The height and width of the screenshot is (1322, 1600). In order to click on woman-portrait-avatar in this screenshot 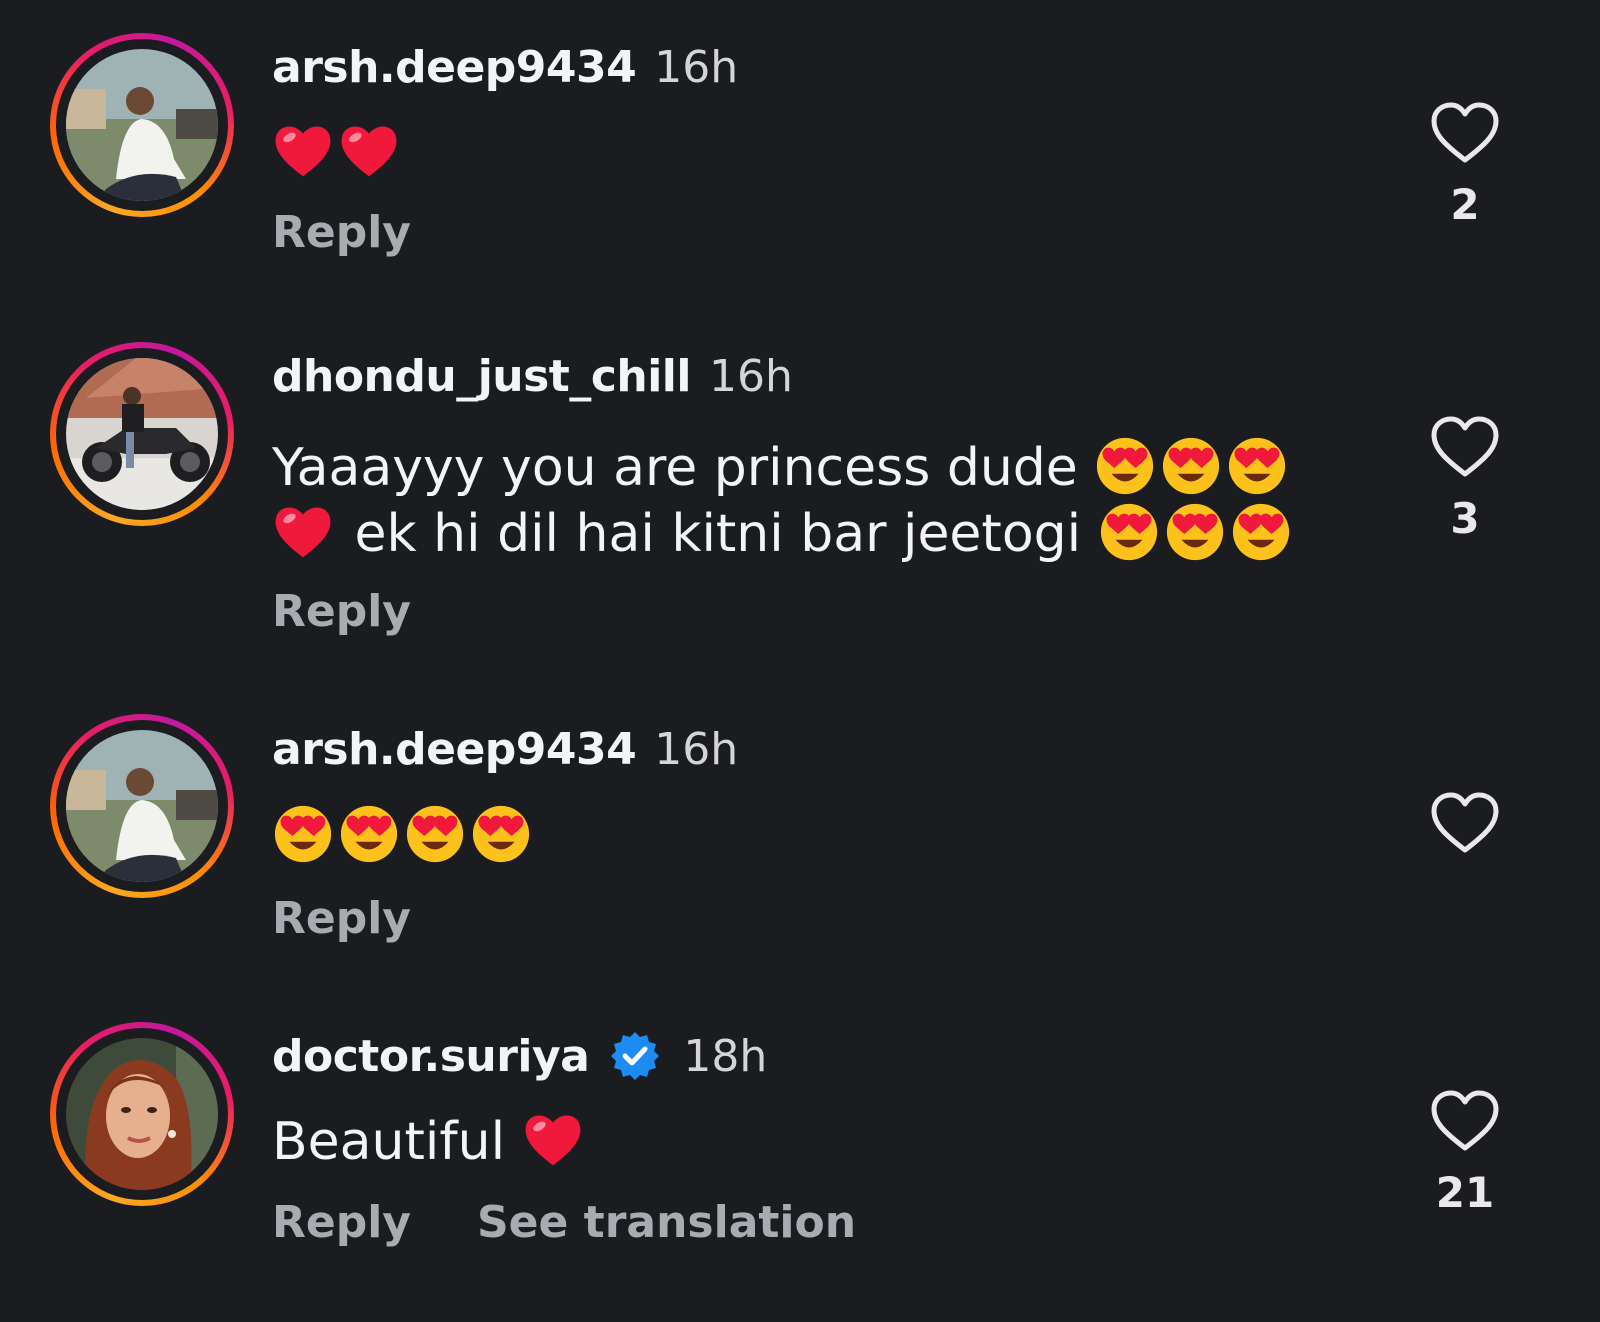, I will do `click(142, 1114)`.